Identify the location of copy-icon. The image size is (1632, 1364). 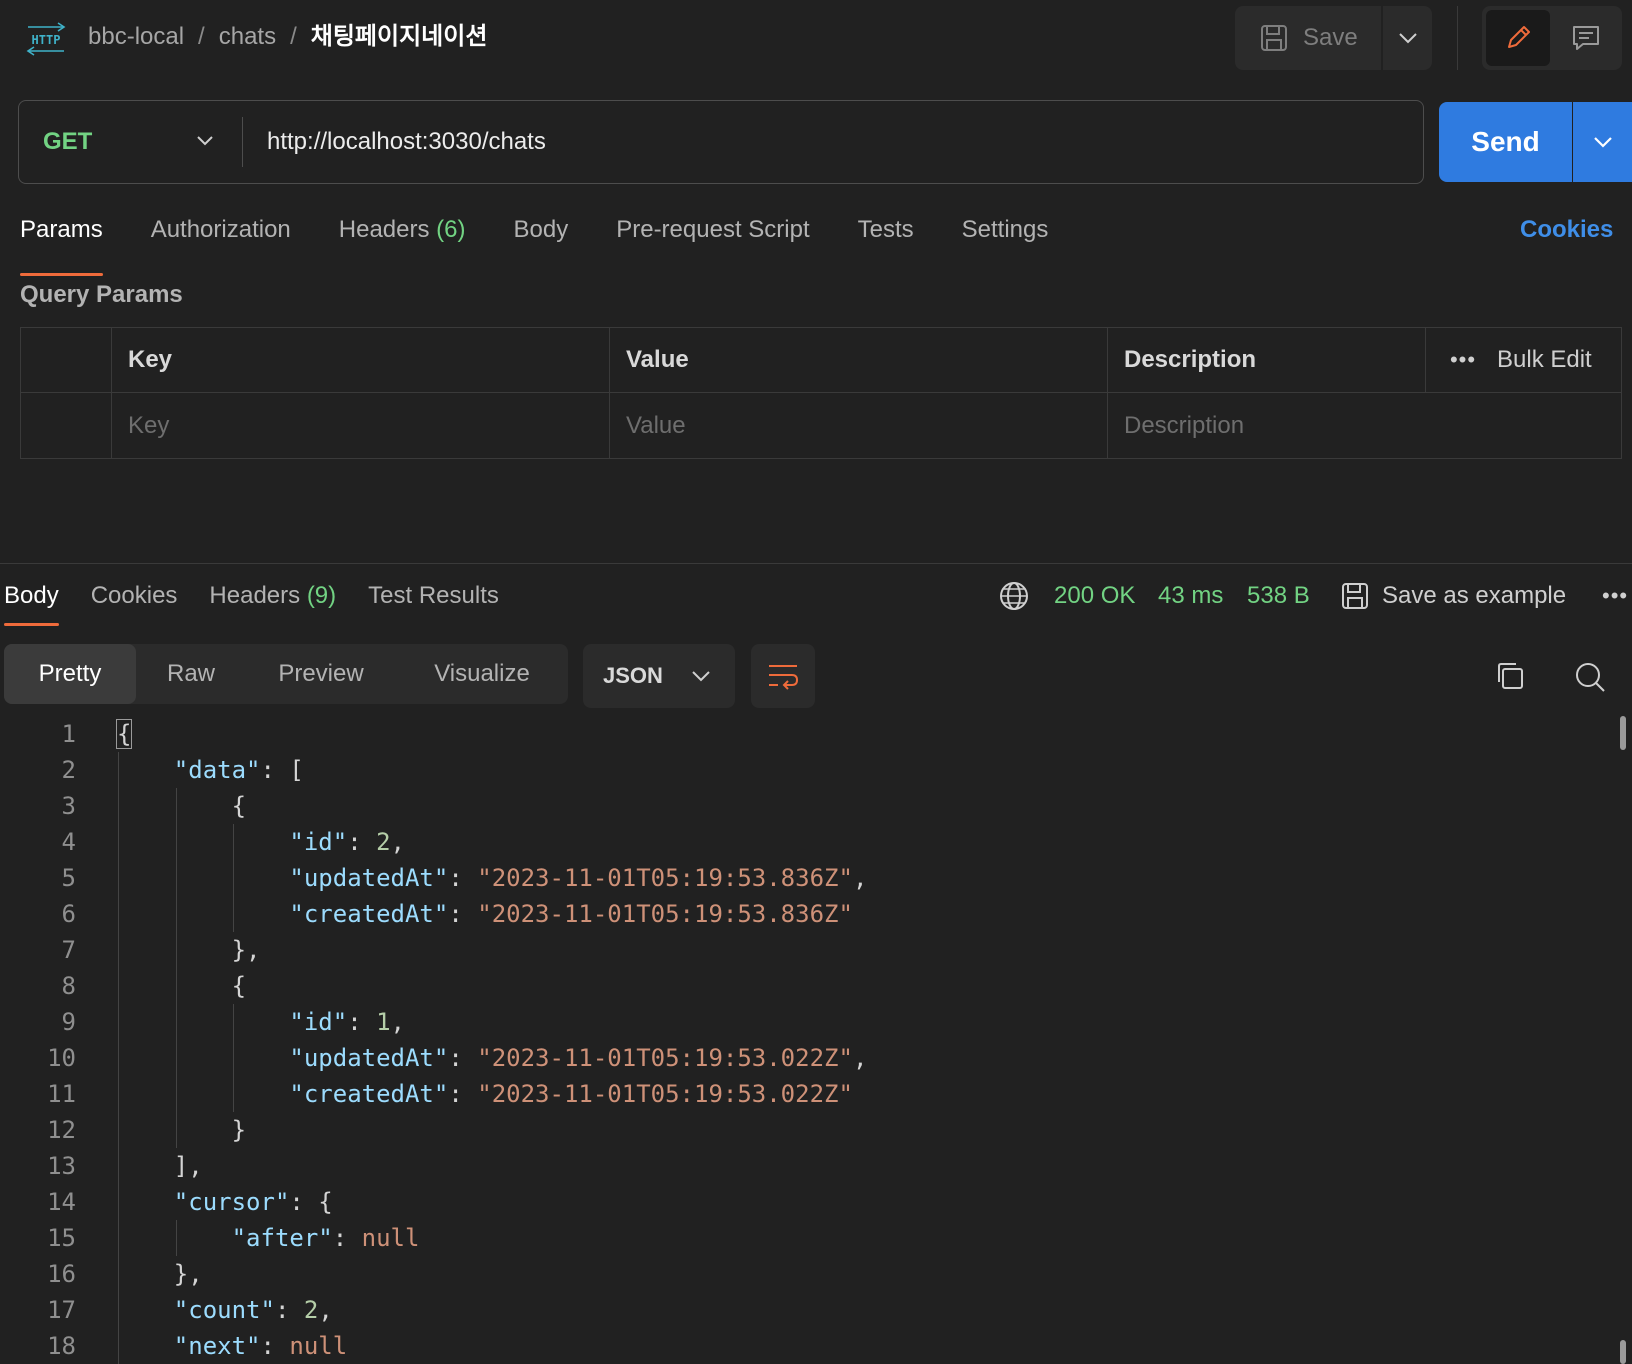
(1510, 676).